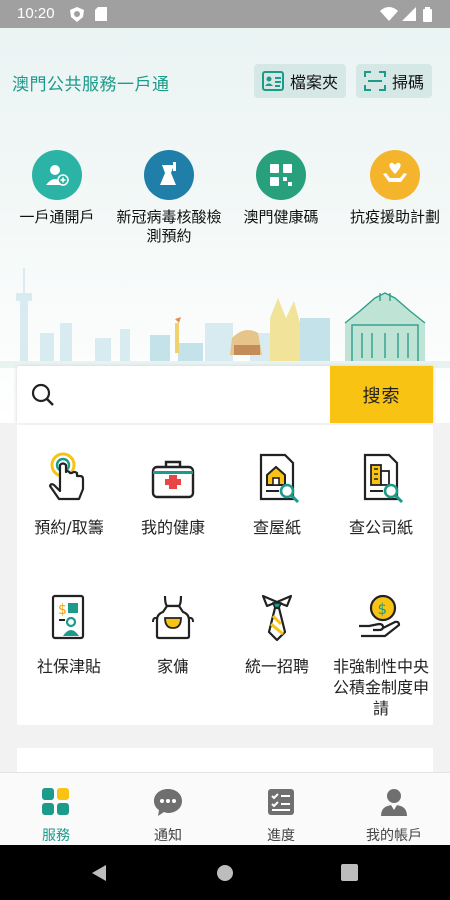 The height and width of the screenshot is (900, 450). I want to click on tab-progress: 進度, so click(281, 809).